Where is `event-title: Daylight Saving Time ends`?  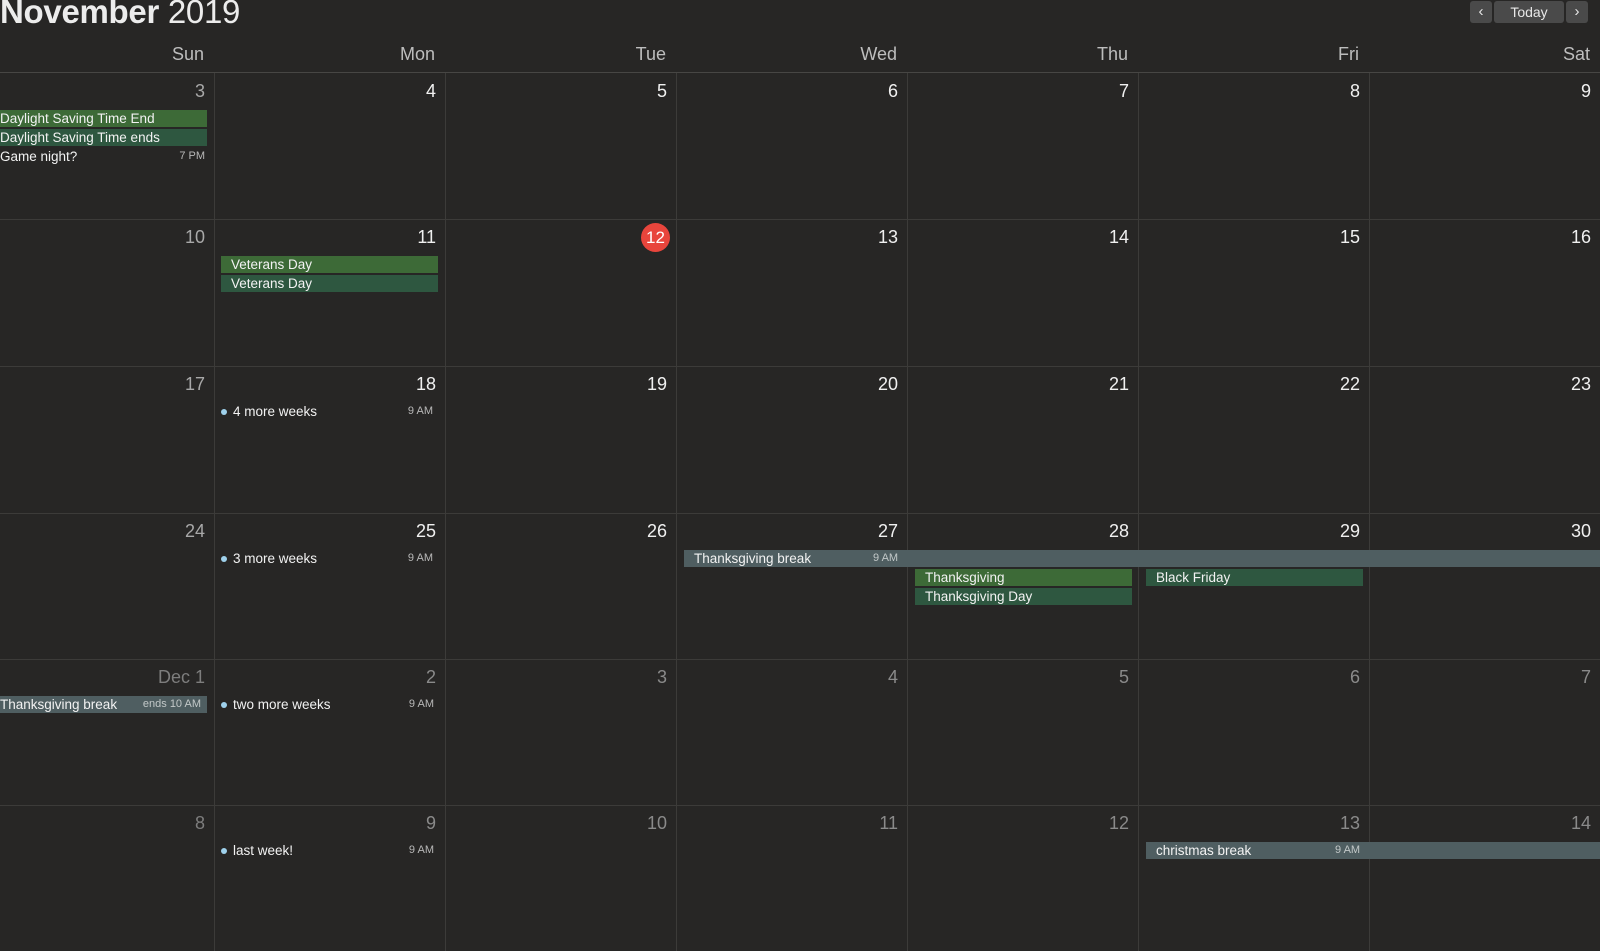
event-title: Daylight Saving Time ends is located at coordinates (80, 137).